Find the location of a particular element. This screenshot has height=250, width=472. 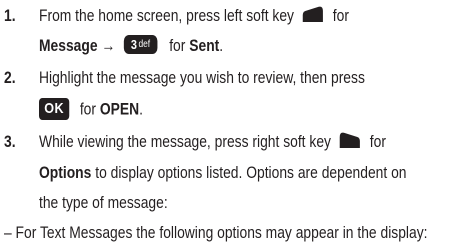

sent-label: Sent is located at coordinates (204, 46).